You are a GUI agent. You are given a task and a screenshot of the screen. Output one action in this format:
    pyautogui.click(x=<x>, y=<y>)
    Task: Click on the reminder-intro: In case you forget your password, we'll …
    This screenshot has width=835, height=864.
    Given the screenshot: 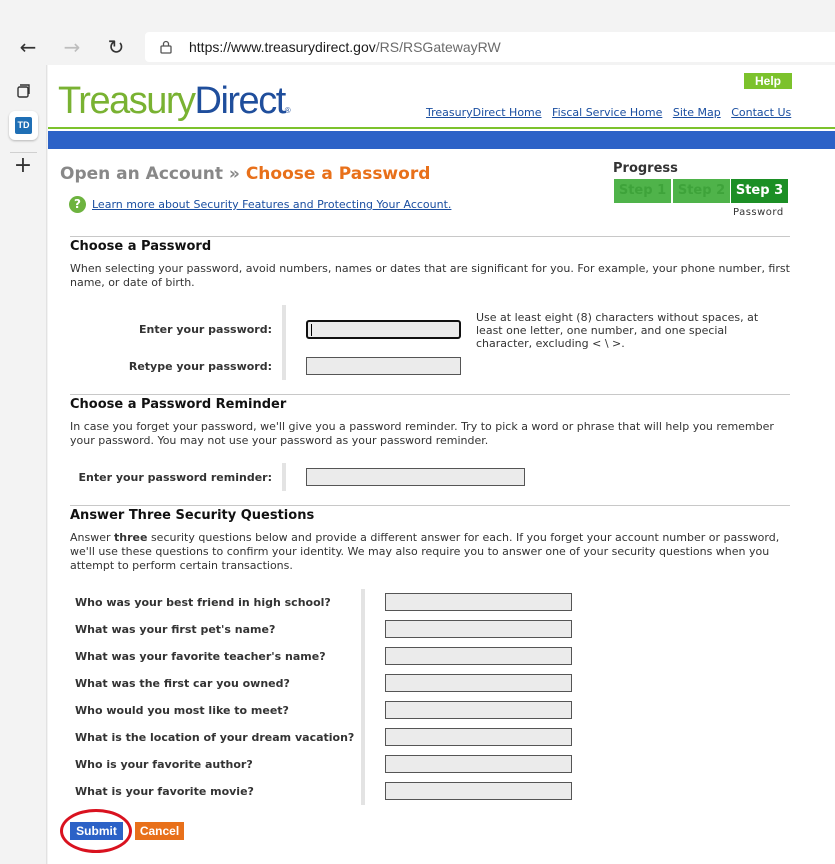 What is the action you would take?
    pyautogui.click(x=422, y=433)
    